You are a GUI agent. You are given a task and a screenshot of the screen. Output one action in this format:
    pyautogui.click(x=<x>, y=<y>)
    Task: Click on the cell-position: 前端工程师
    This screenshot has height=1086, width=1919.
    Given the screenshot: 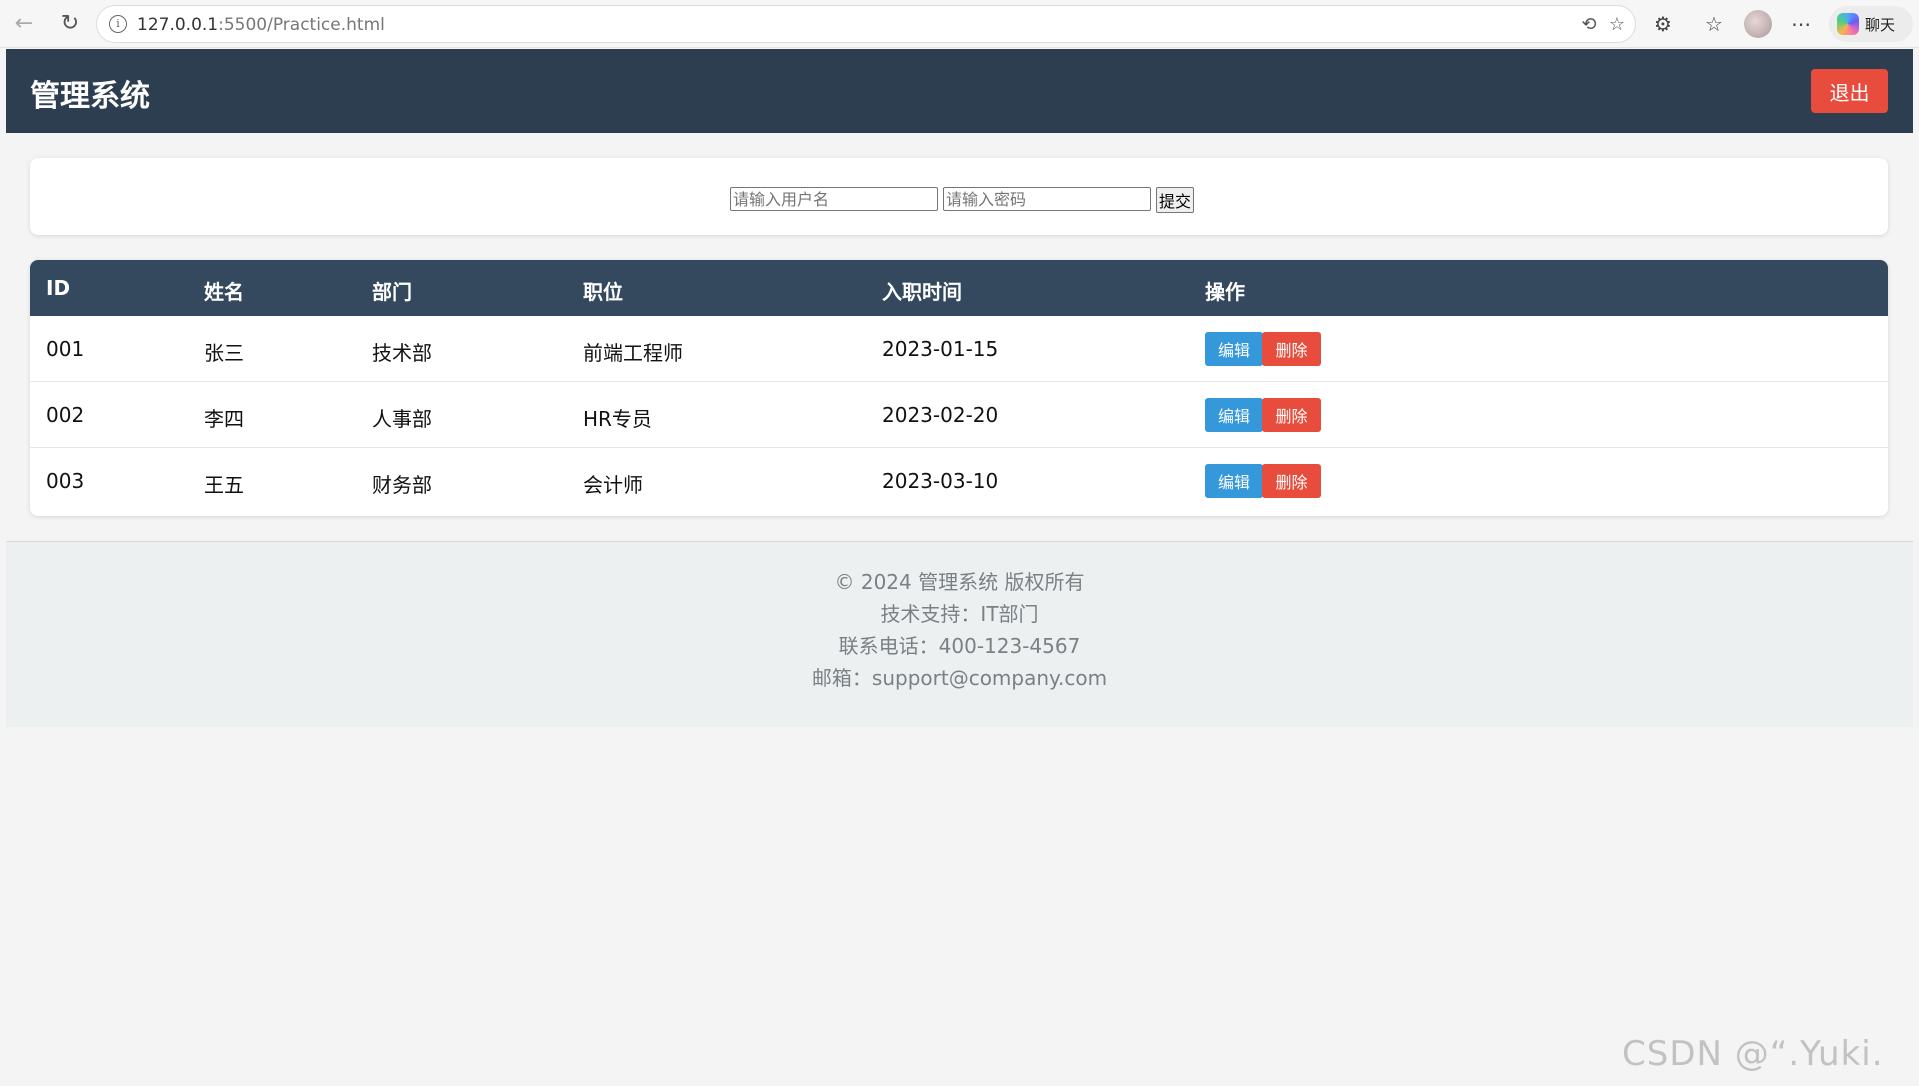 What is the action you would take?
    pyautogui.click(x=633, y=353)
    